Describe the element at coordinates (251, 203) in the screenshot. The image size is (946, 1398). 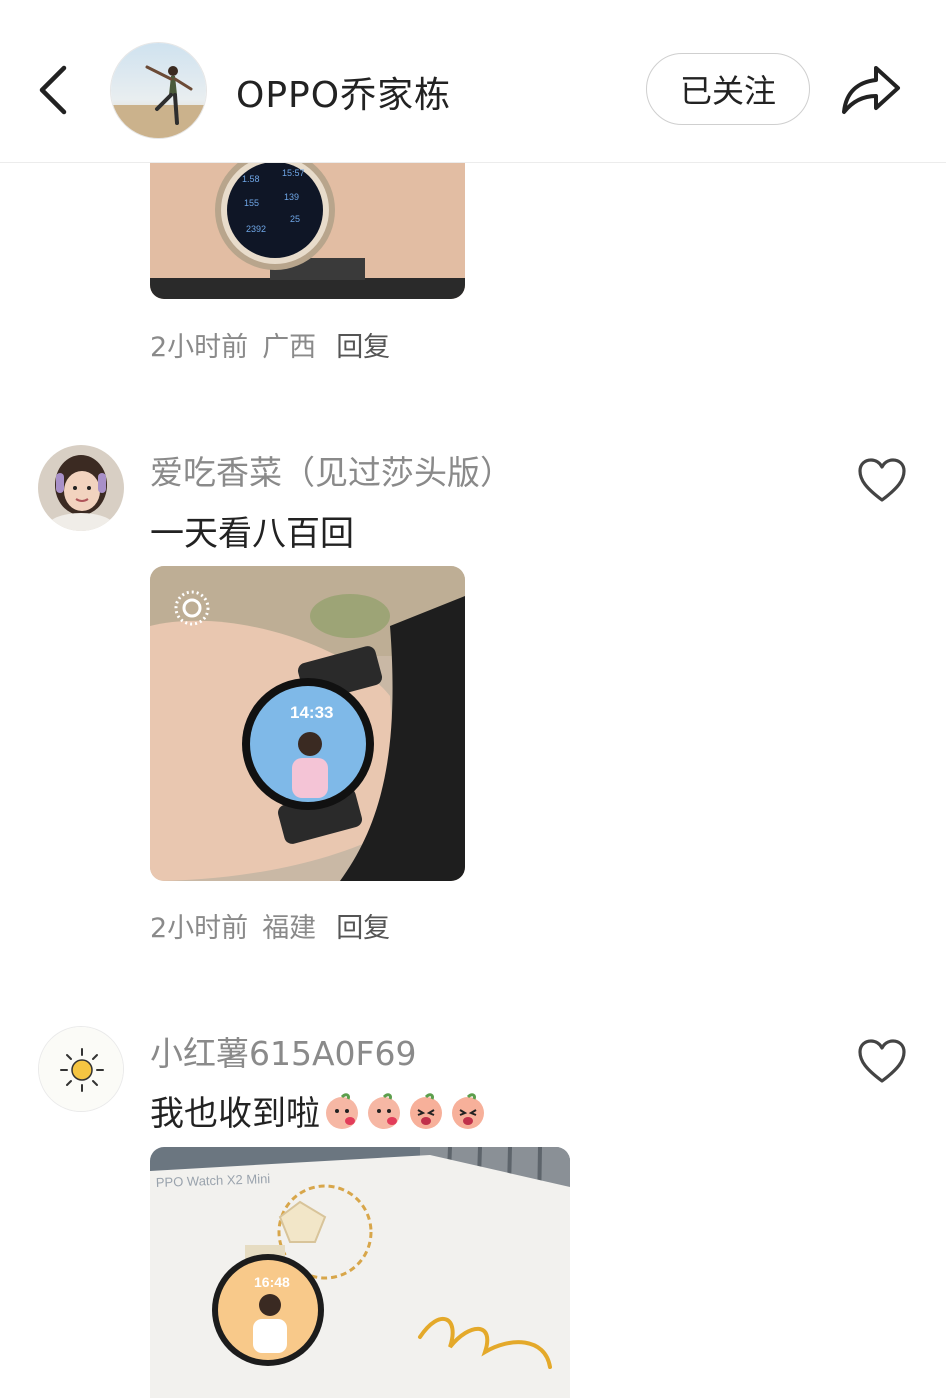
I see `svg-text: 155` at that location.